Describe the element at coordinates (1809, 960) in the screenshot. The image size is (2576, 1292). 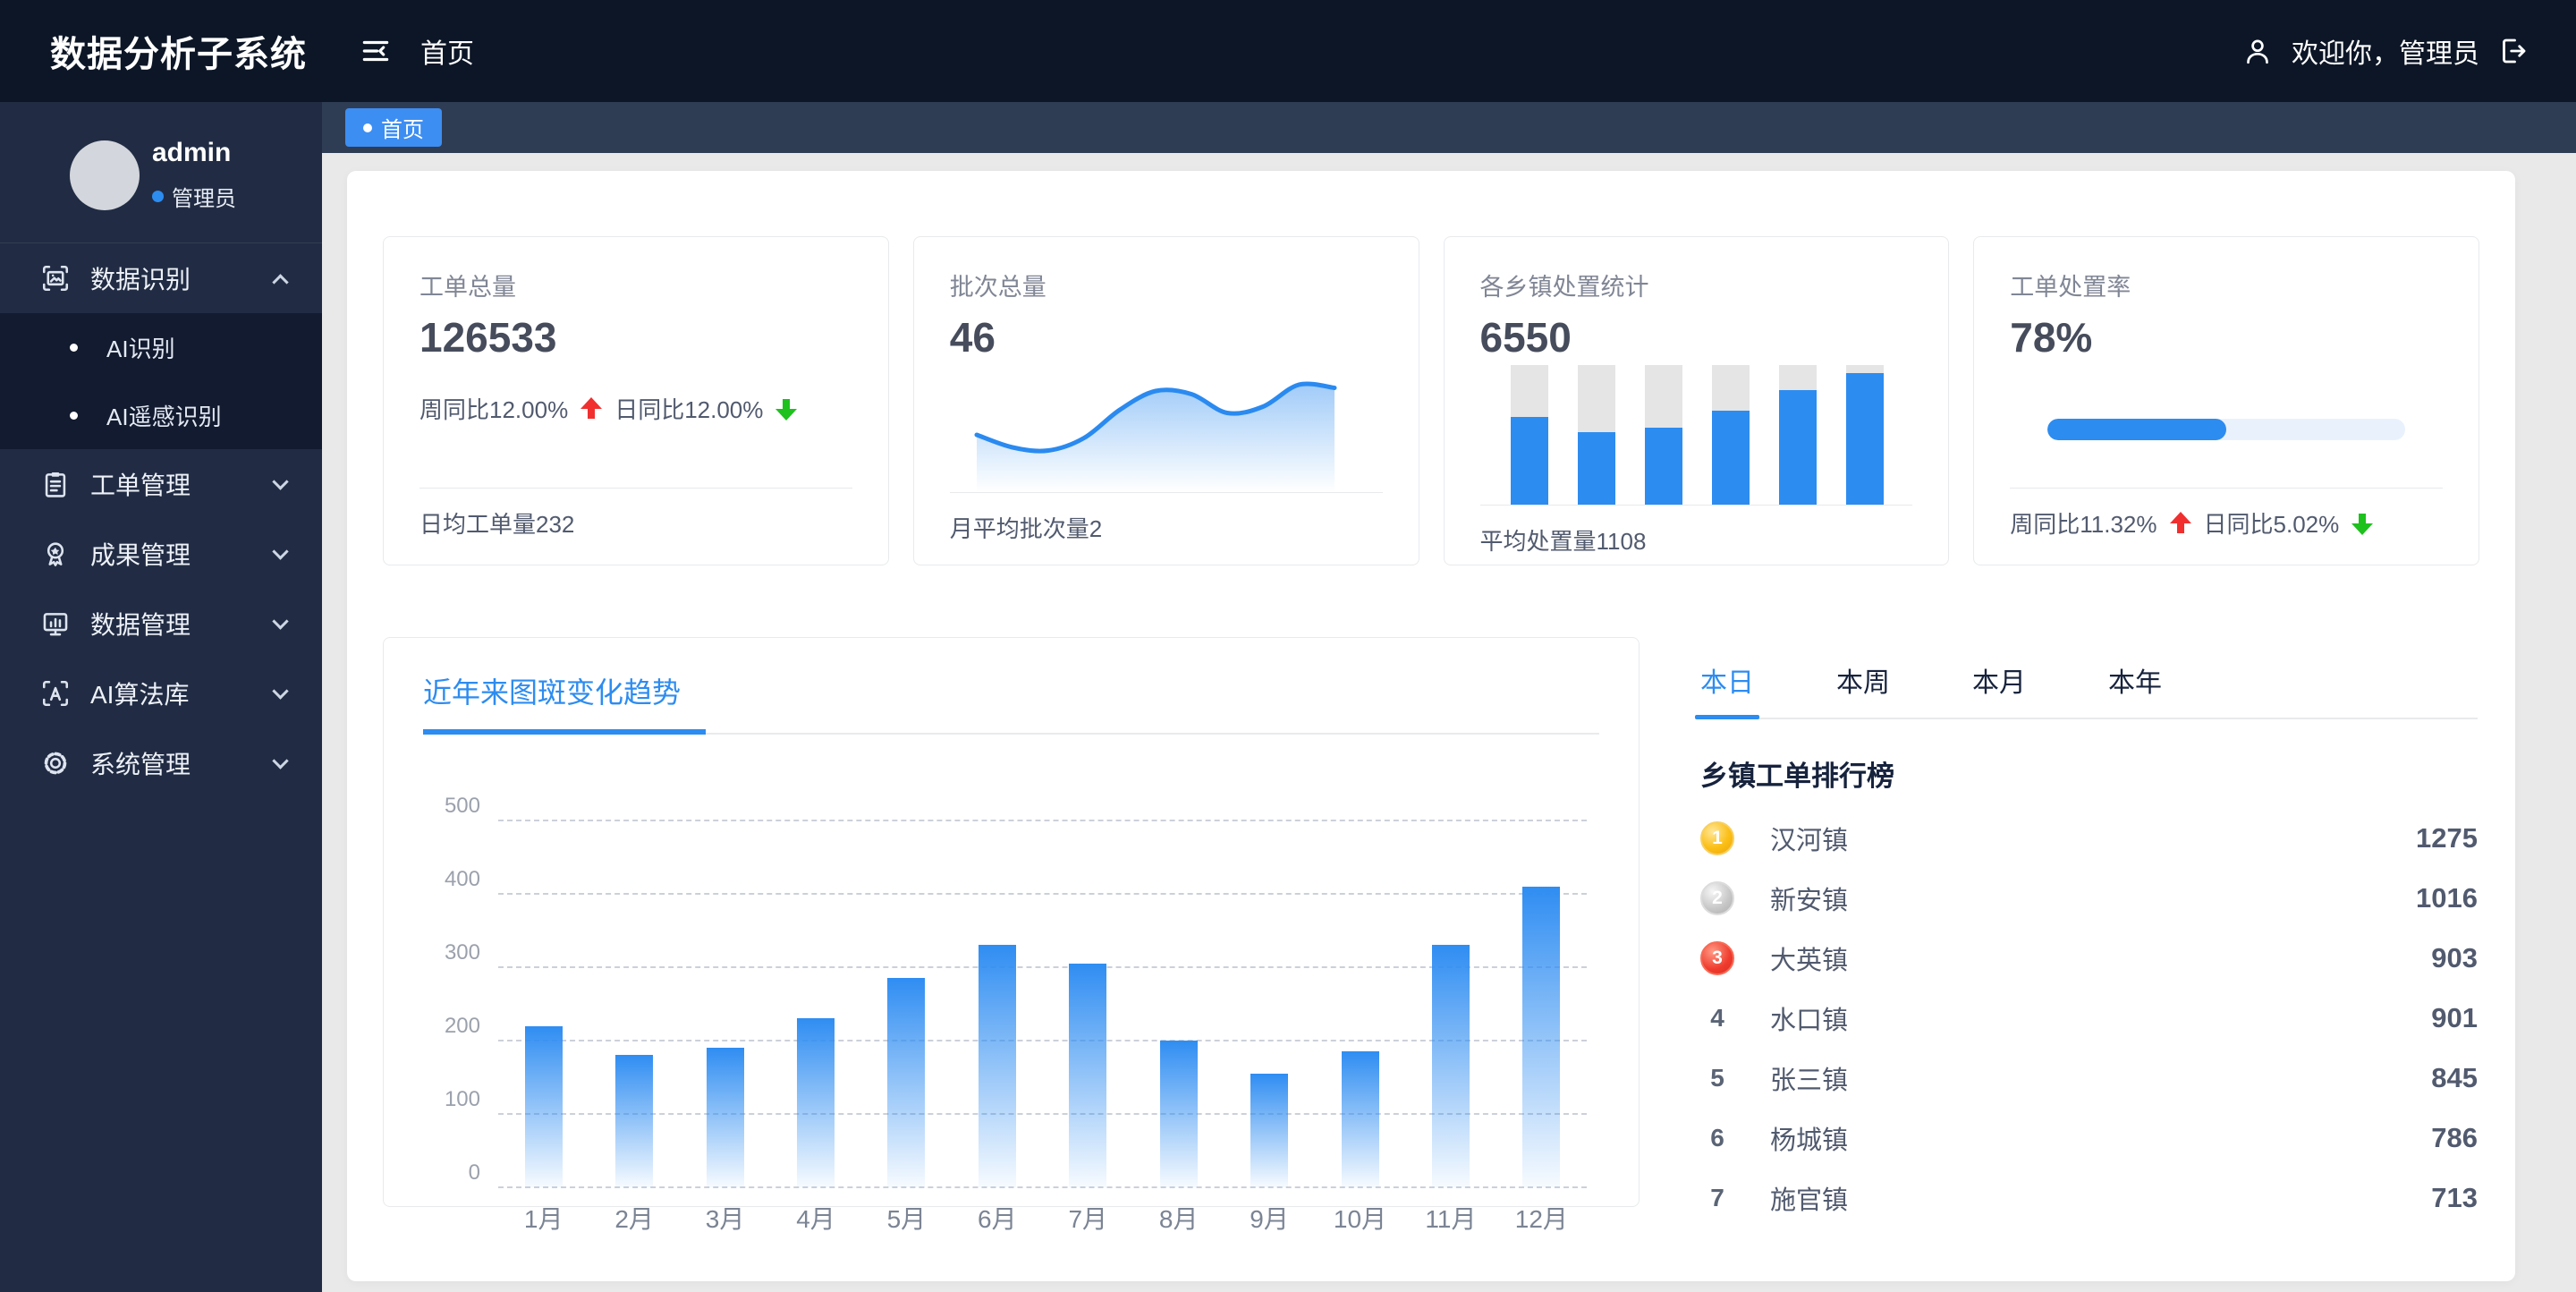
I see `rank-town-name: 大英镇` at that location.